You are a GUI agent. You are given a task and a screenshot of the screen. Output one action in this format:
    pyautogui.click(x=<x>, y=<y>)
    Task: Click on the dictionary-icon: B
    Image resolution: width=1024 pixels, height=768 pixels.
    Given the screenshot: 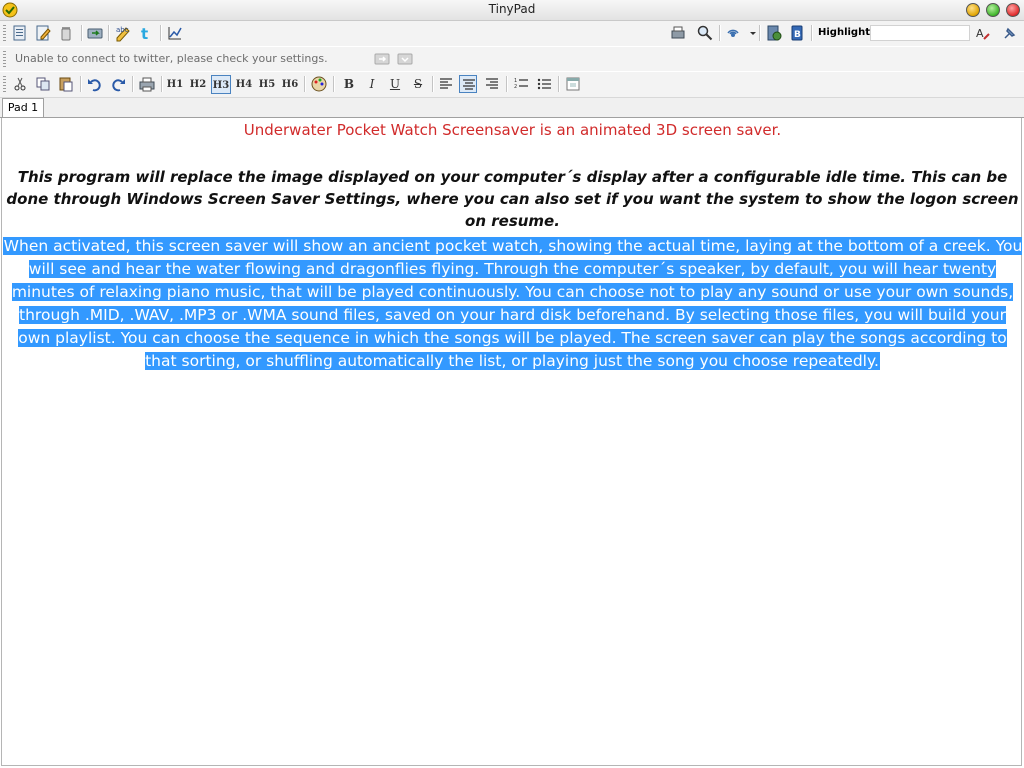 What is the action you would take?
    pyautogui.click(x=797, y=33)
    